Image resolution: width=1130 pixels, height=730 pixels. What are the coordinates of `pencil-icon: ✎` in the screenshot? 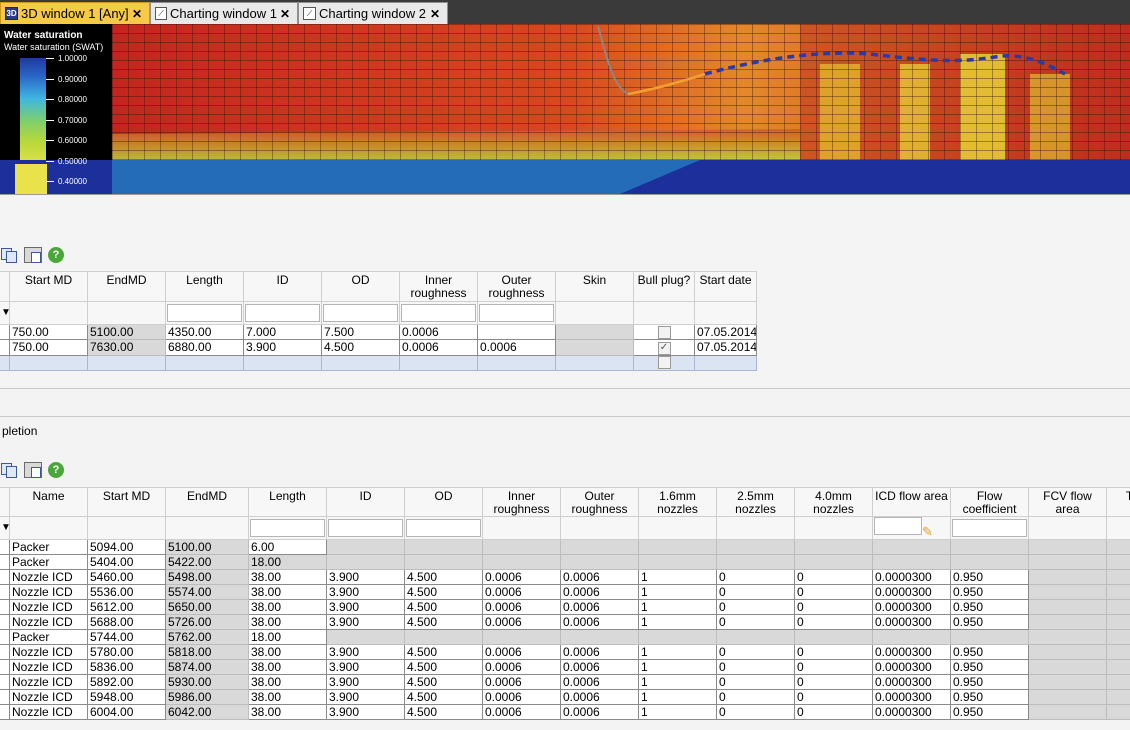 It's located at (929, 531).